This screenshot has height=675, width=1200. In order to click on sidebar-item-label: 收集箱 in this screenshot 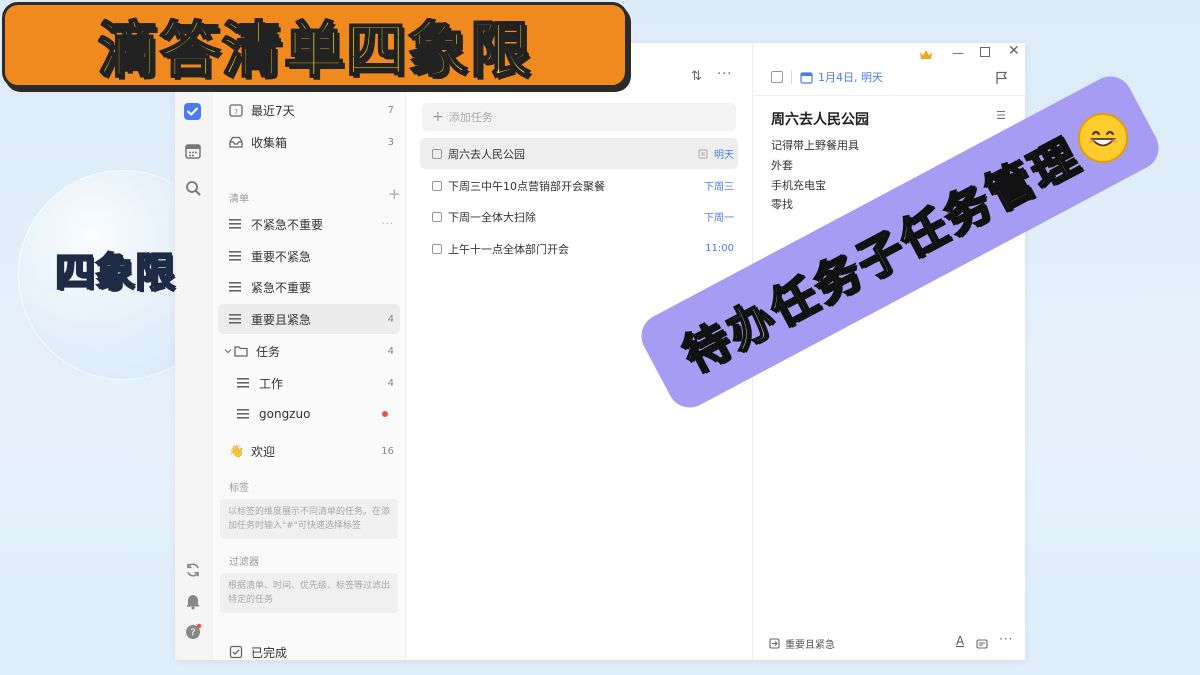, I will do `click(269, 142)`.